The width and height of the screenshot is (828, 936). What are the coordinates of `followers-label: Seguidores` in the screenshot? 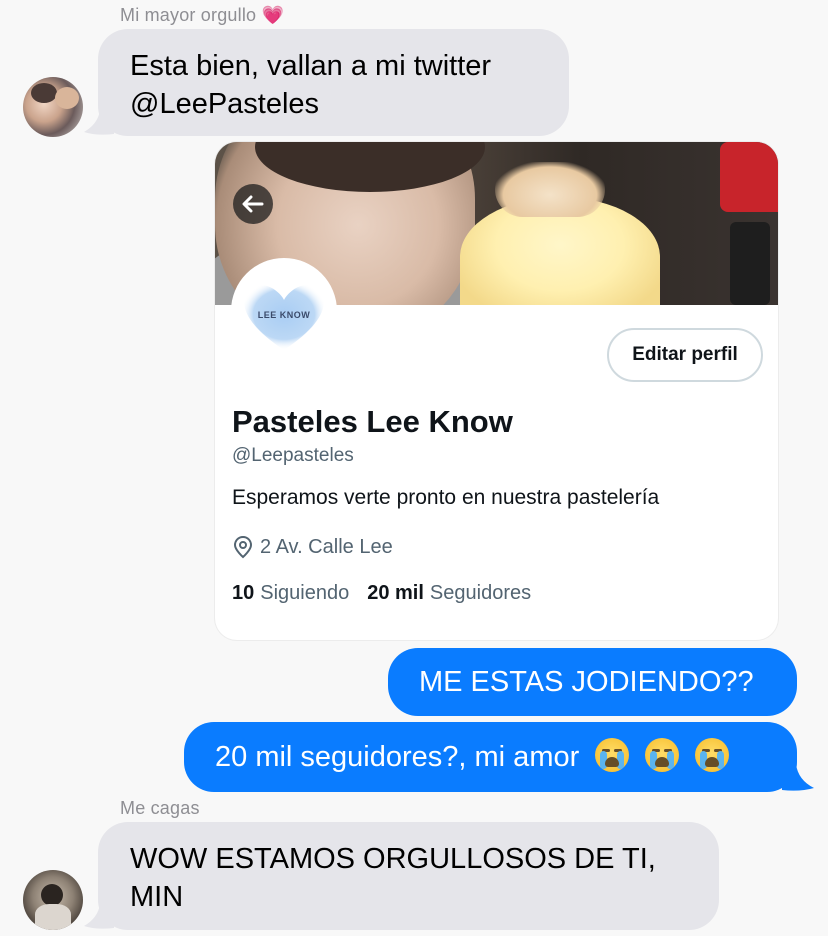 It's located at (480, 593).